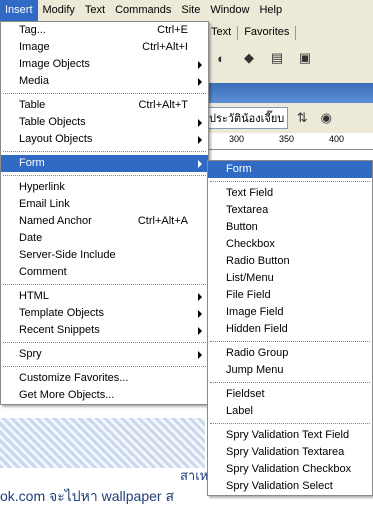 Image resolution: width=373 pixels, height=508 pixels. What do you see at coordinates (172, 30) in the screenshot?
I see `menu-shortcut: Ctrl+E` at bounding box center [172, 30].